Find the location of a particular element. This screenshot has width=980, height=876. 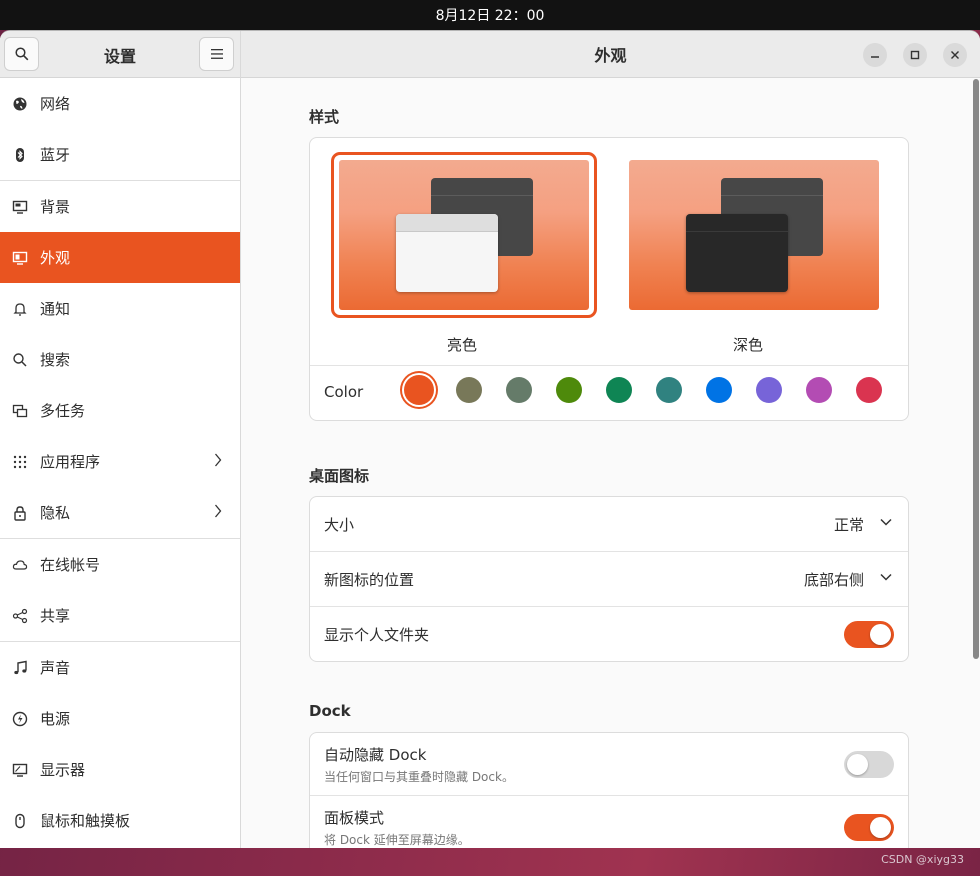

panel-mode-toggle is located at coordinates (869, 827).